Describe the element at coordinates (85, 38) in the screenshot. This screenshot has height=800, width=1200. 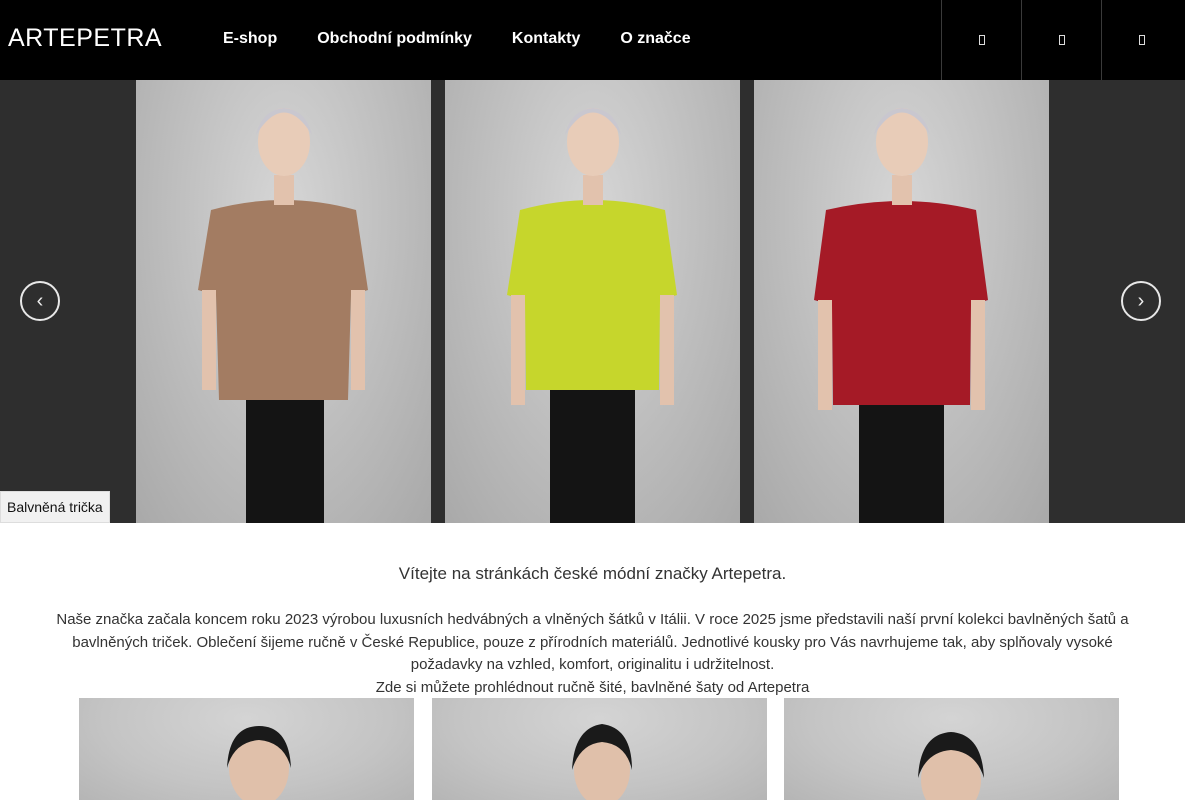
I see `logo: ARTEPETRA` at that location.